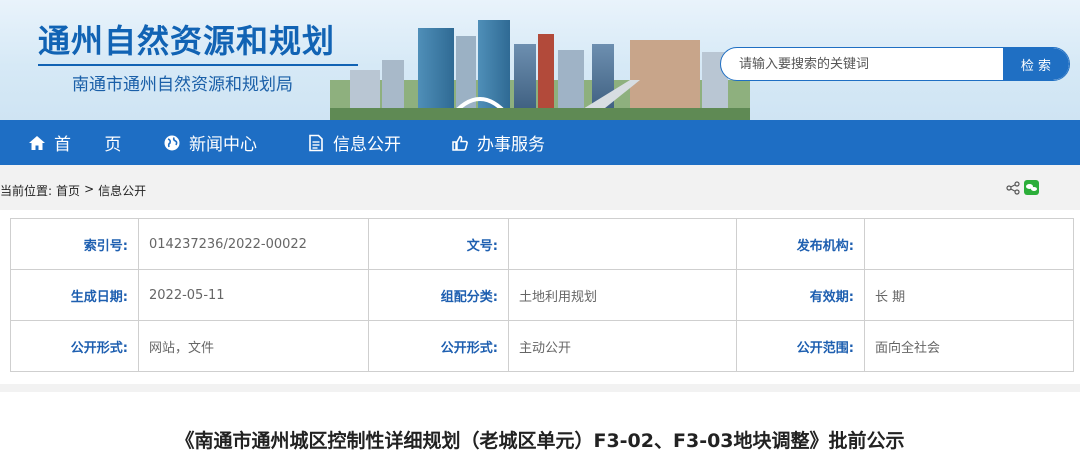  Describe the element at coordinates (540, 70) in the screenshot. I see `city-skyline-banner` at that location.